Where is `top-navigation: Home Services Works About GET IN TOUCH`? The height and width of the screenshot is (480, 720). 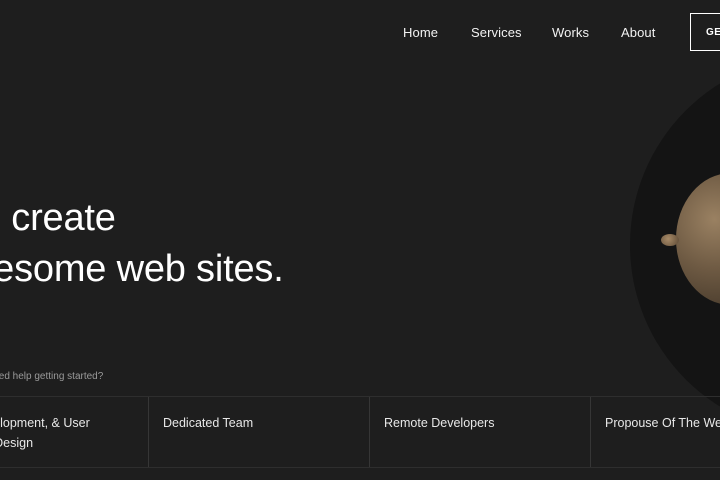 top-navigation: Home Services Works About GET IN TOUCH is located at coordinates (360, 35).